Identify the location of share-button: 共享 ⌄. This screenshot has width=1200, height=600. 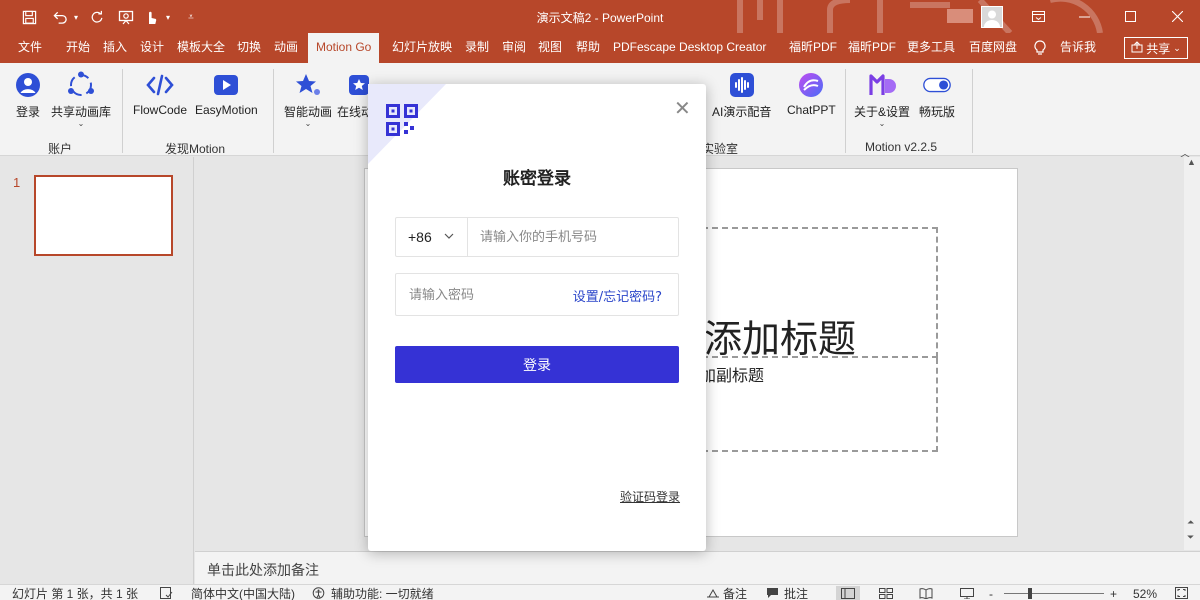
(1156, 48).